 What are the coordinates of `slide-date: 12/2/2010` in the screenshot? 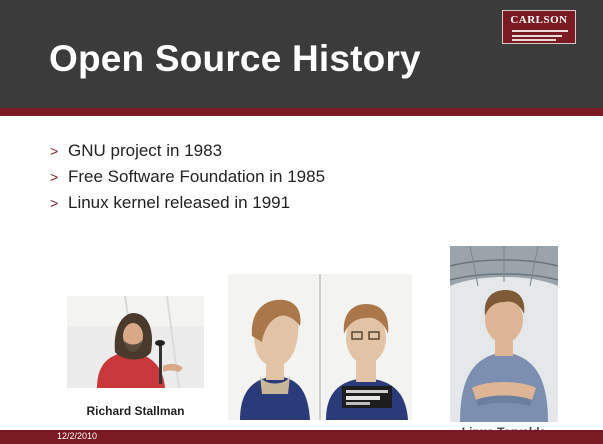 It's located at (77, 436).